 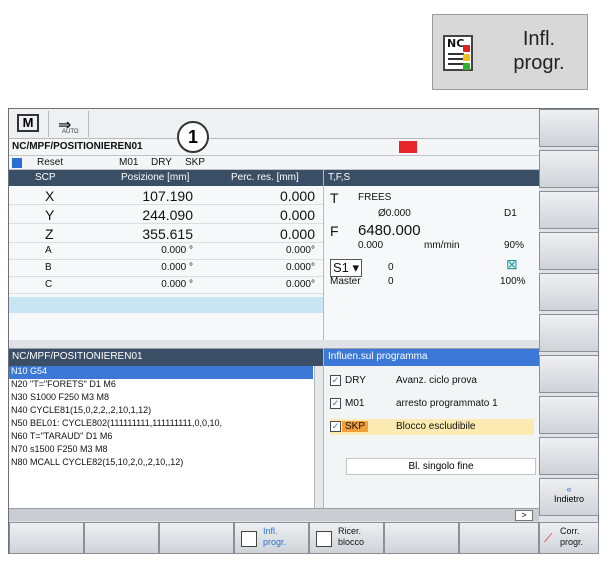 I want to click on program-line: N70 s1500 F250 M3 M8, so click(x=161, y=450).